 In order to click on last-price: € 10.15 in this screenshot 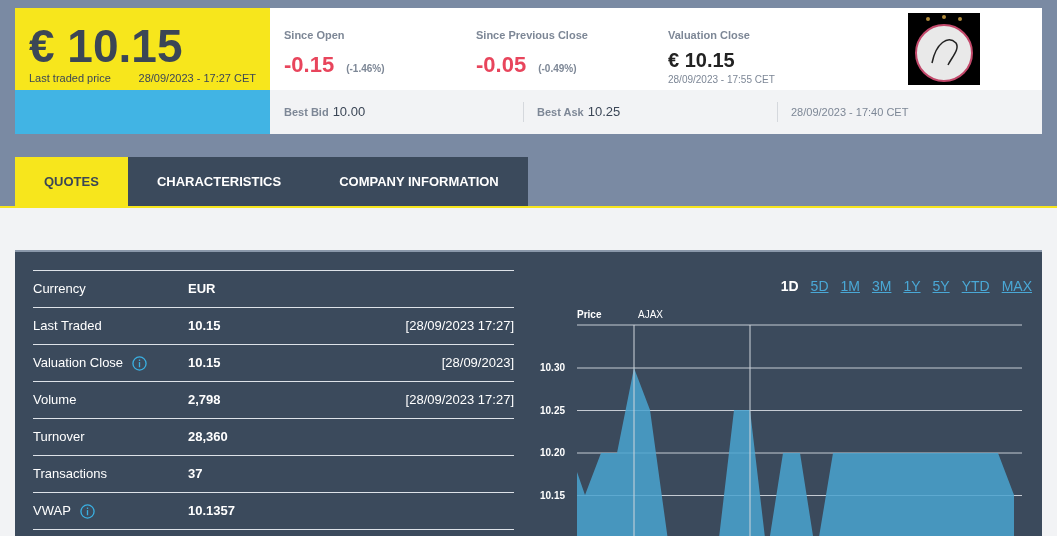, I will do `click(106, 46)`.